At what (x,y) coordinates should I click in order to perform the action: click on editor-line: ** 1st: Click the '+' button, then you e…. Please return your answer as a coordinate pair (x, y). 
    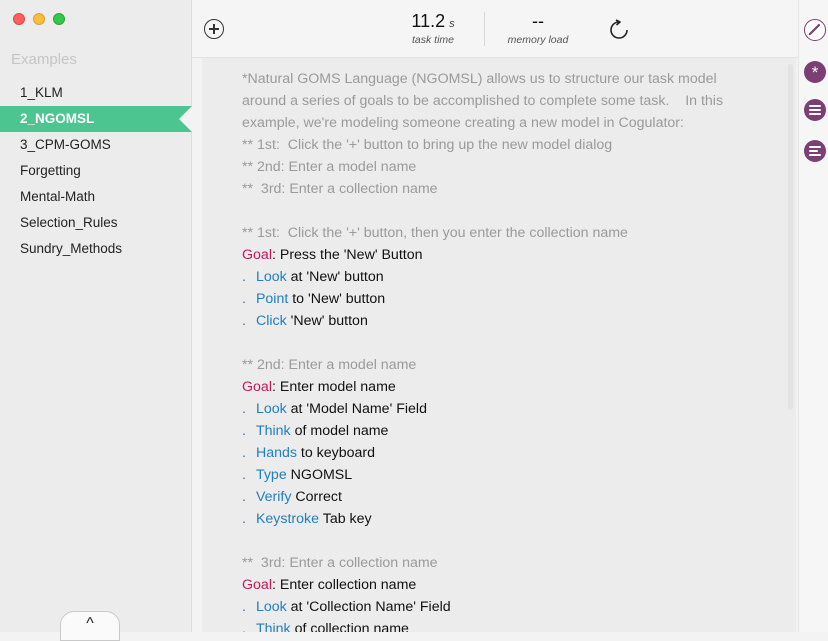
    Looking at the image, I should click on (482, 233).